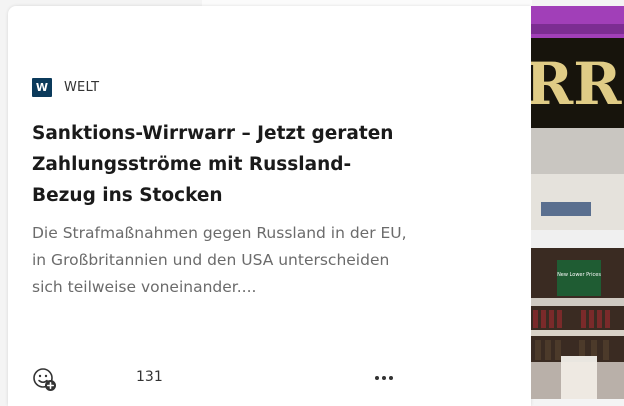 The image size is (624, 406). What do you see at coordinates (384, 378) in the screenshot?
I see `more-options-icon` at bounding box center [384, 378].